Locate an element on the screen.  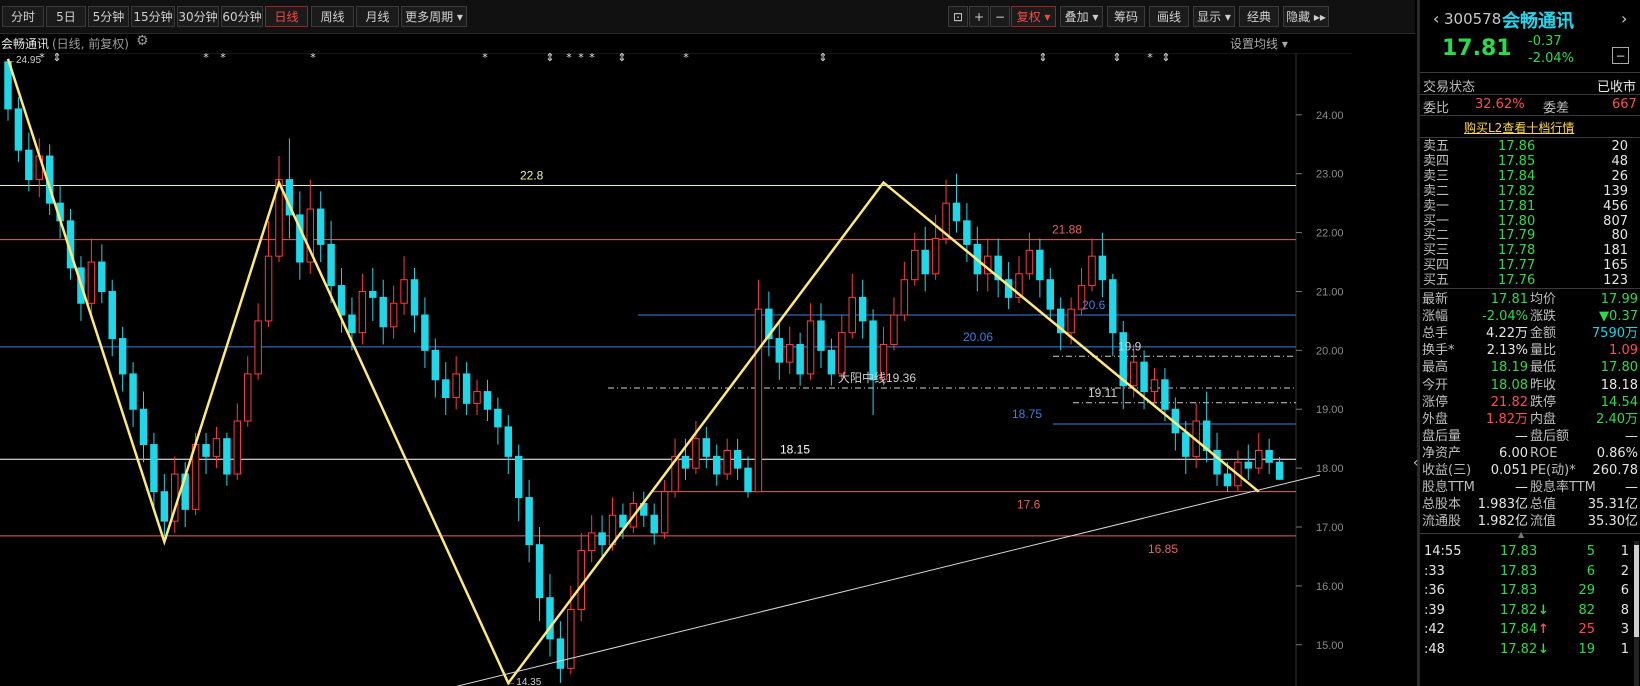
tick-count: 2 is located at coordinates (1624, 571).